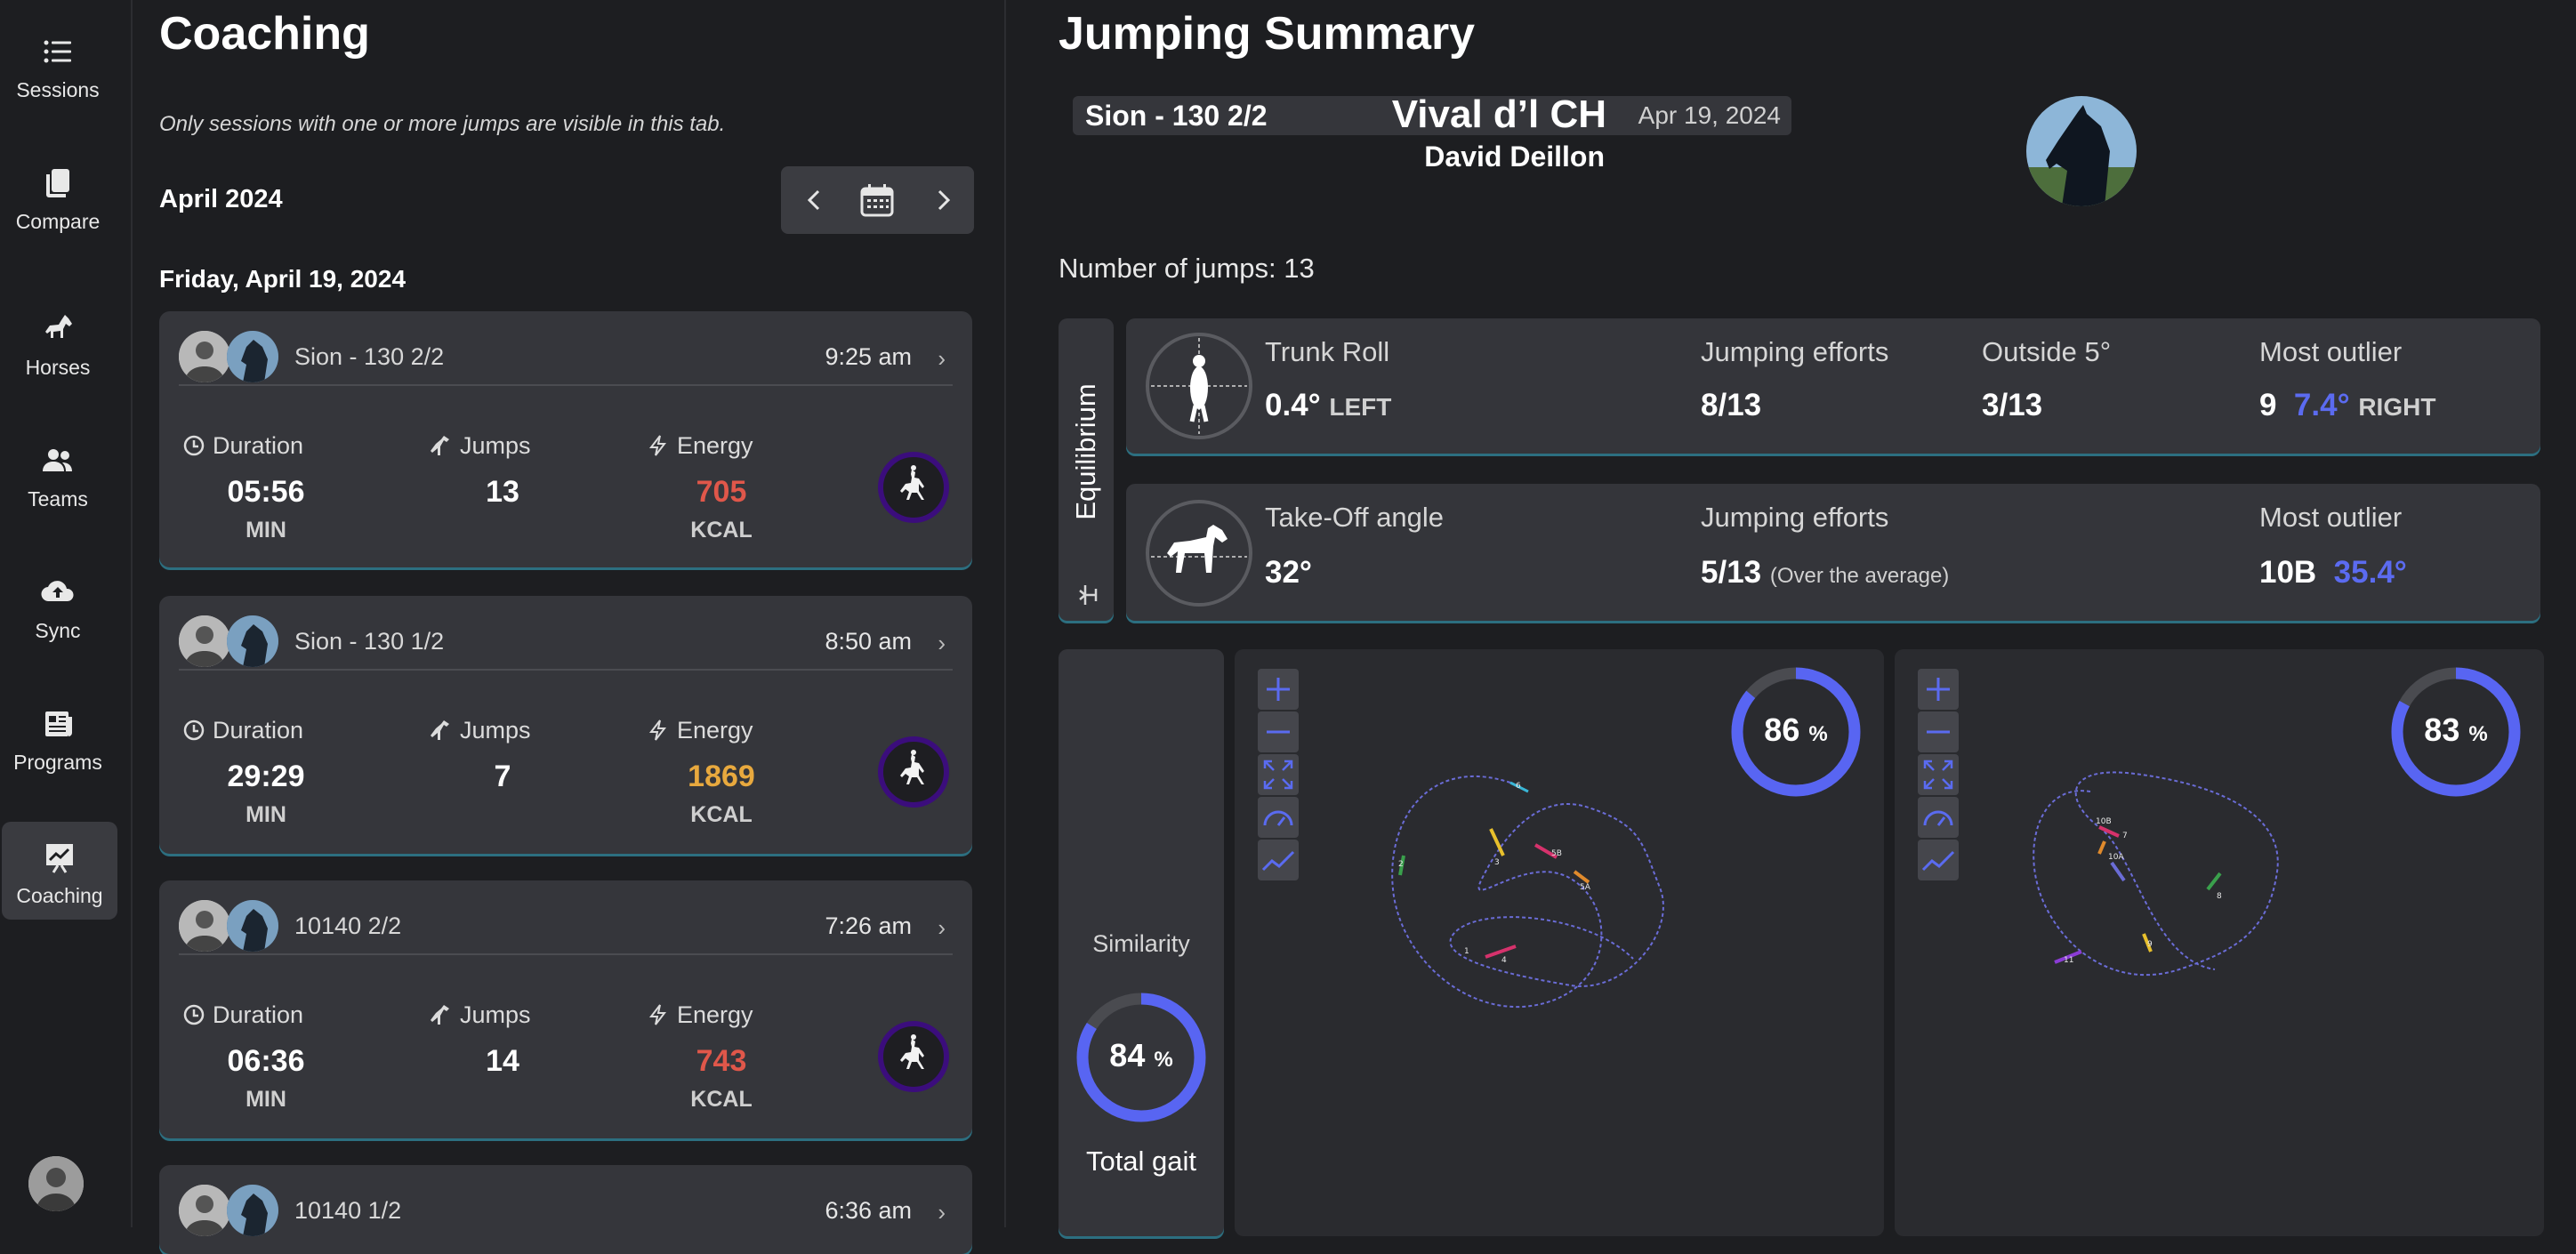  What do you see at coordinates (59, 871) in the screenshot?
I see `nav-coaching: Coaching` at bounding box center [59, 871].